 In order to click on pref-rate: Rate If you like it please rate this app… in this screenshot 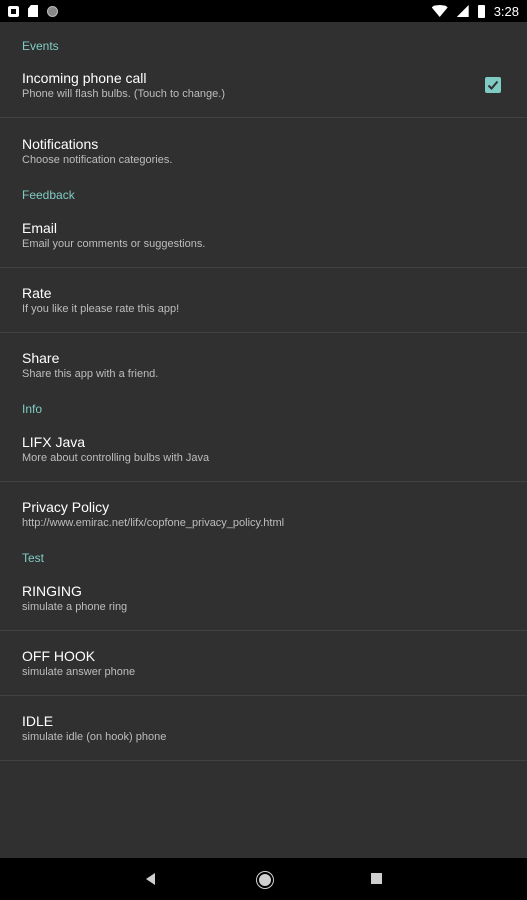, I will do `click(263, 300)`.